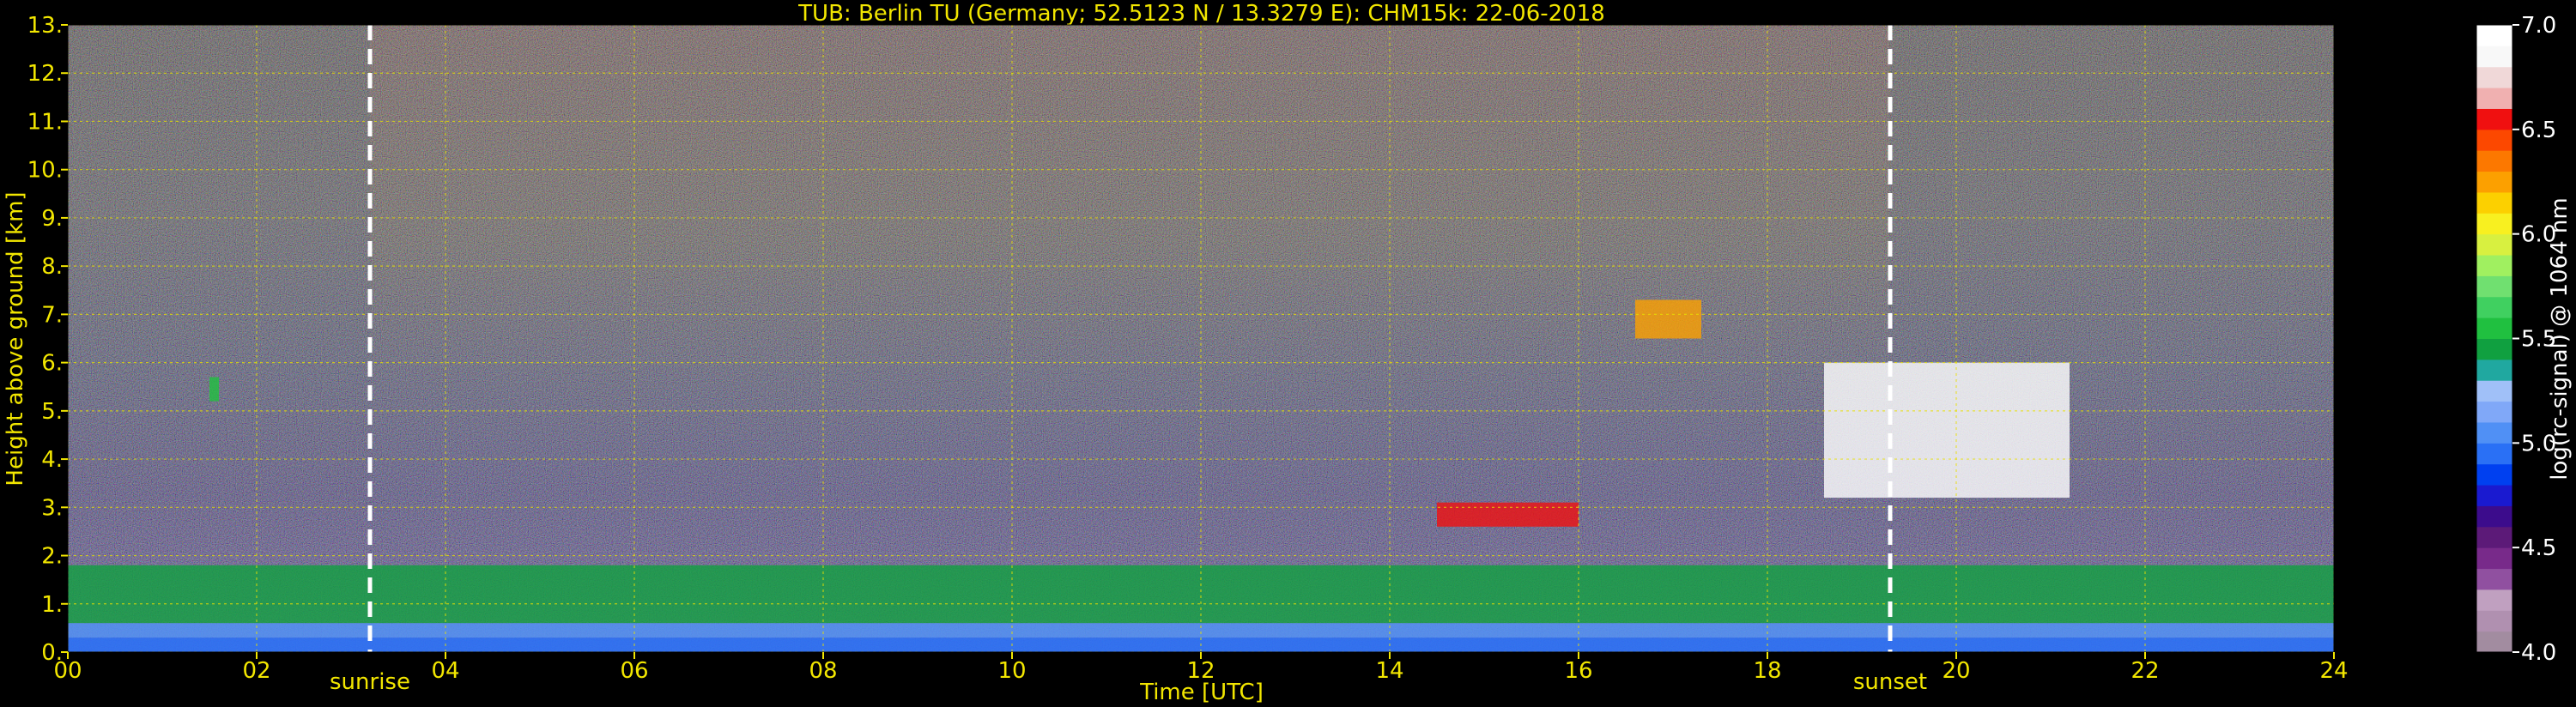 The height and width of the screenshot is (707, 2576). What do you see at coordinates (823, 671) in the screenshot?
I see `x-tick-label: 08` at bounding box center [823, 671].